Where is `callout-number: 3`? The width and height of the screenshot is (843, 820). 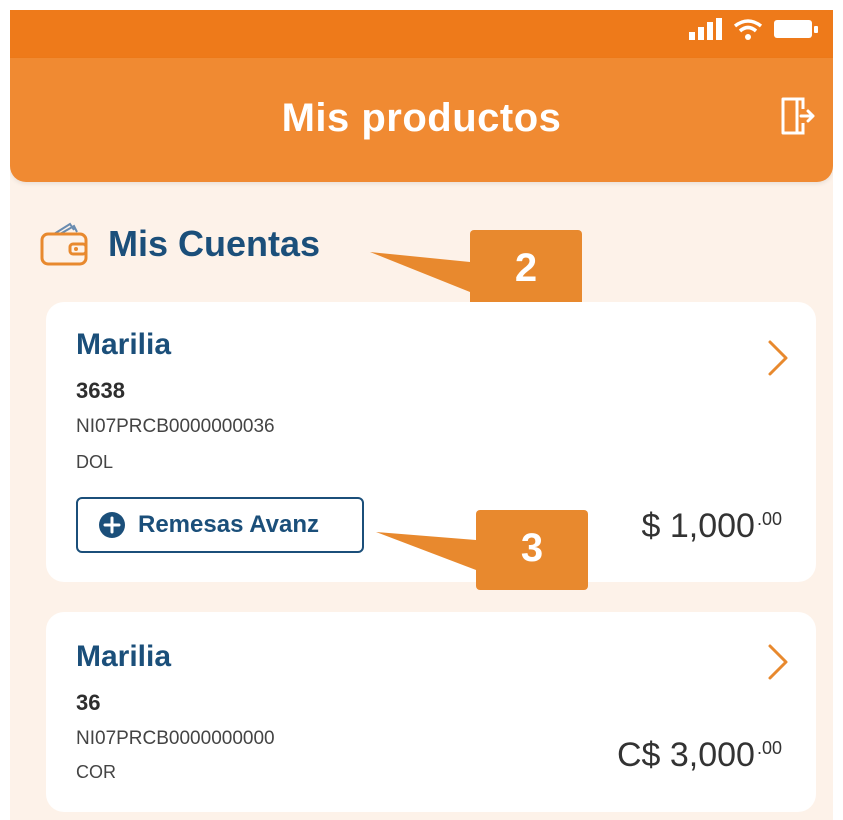 callout-number: 3 is located at coordinates (532, 548).